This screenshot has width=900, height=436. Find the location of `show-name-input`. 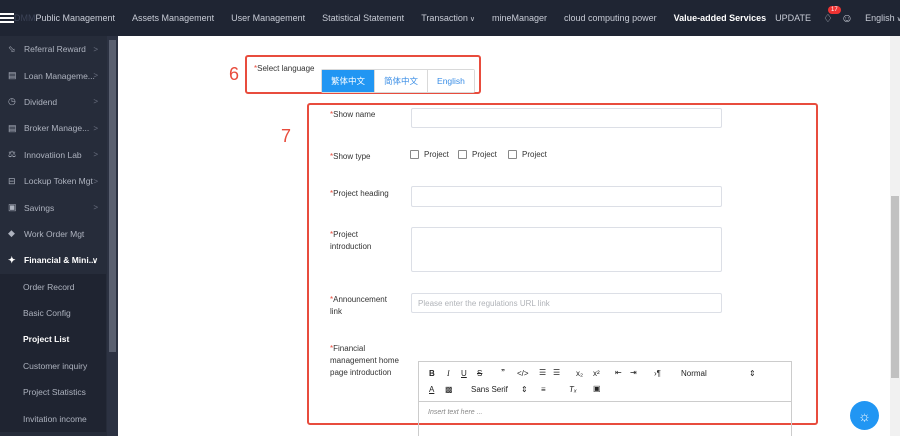

show-name-input is located at coordinates (566, 118).